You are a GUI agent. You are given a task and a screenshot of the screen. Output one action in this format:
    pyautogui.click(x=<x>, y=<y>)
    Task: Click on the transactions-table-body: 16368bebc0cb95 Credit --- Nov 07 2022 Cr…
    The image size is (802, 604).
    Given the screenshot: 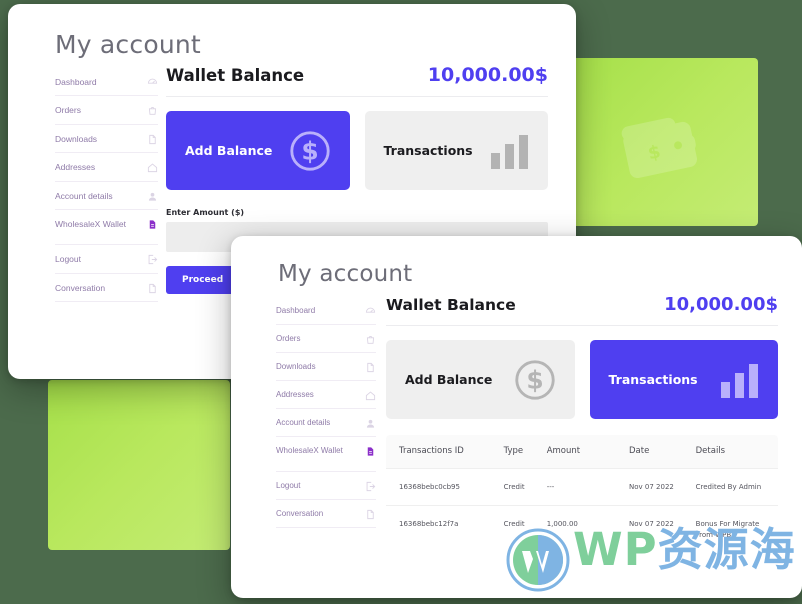 What is the action you would take?
    pyautogui.click(x=582, y=511)
    